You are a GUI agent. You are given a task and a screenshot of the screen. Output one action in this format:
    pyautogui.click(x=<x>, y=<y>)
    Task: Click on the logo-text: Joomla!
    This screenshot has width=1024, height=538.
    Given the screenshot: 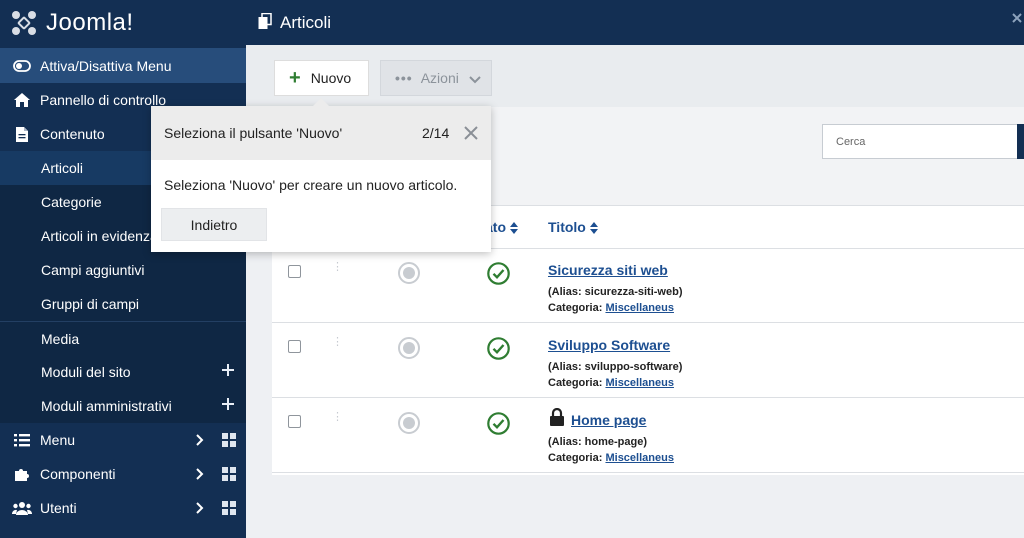 What is the action you would take?
    pyautogui.click(x=90, y=22)
    